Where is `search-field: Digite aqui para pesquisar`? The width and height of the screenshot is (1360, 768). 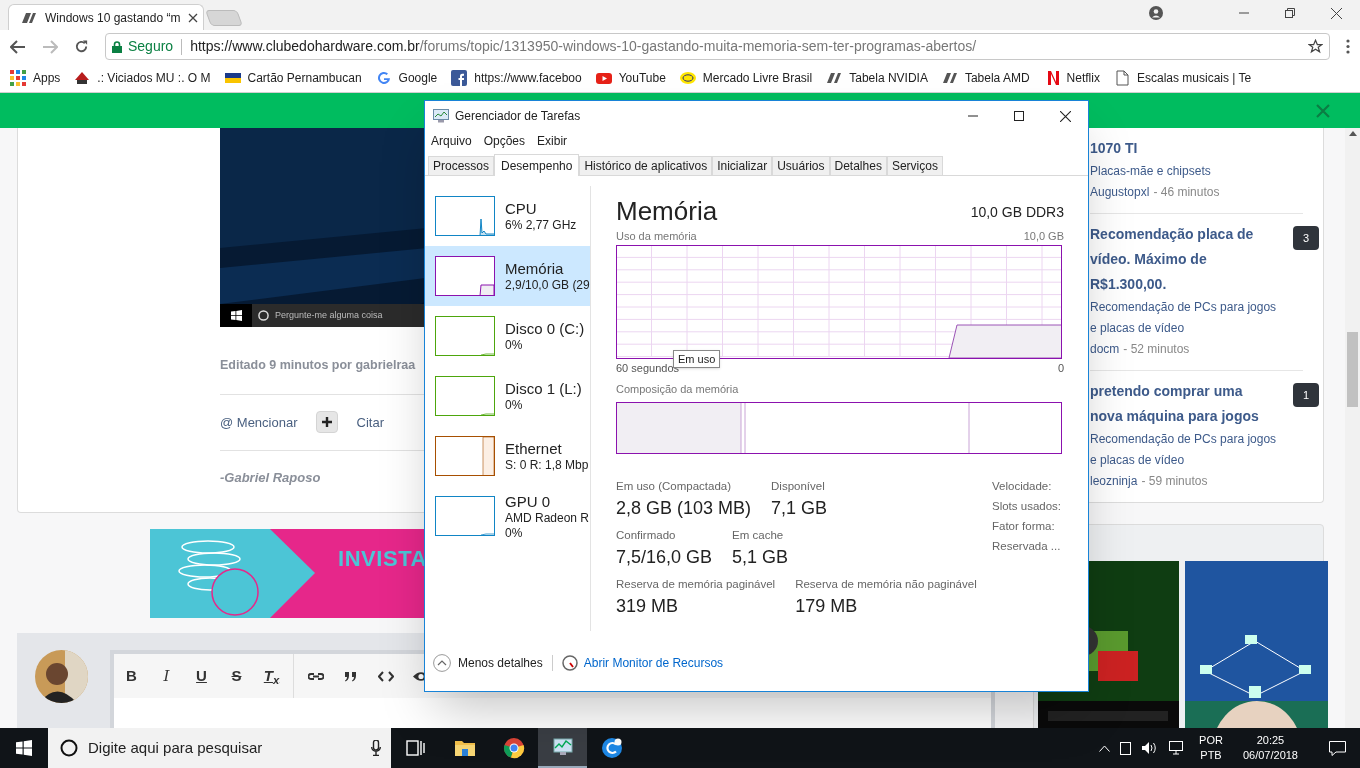 search-field: Digite aqui para pesquisar is located at coordinates (219, 748).